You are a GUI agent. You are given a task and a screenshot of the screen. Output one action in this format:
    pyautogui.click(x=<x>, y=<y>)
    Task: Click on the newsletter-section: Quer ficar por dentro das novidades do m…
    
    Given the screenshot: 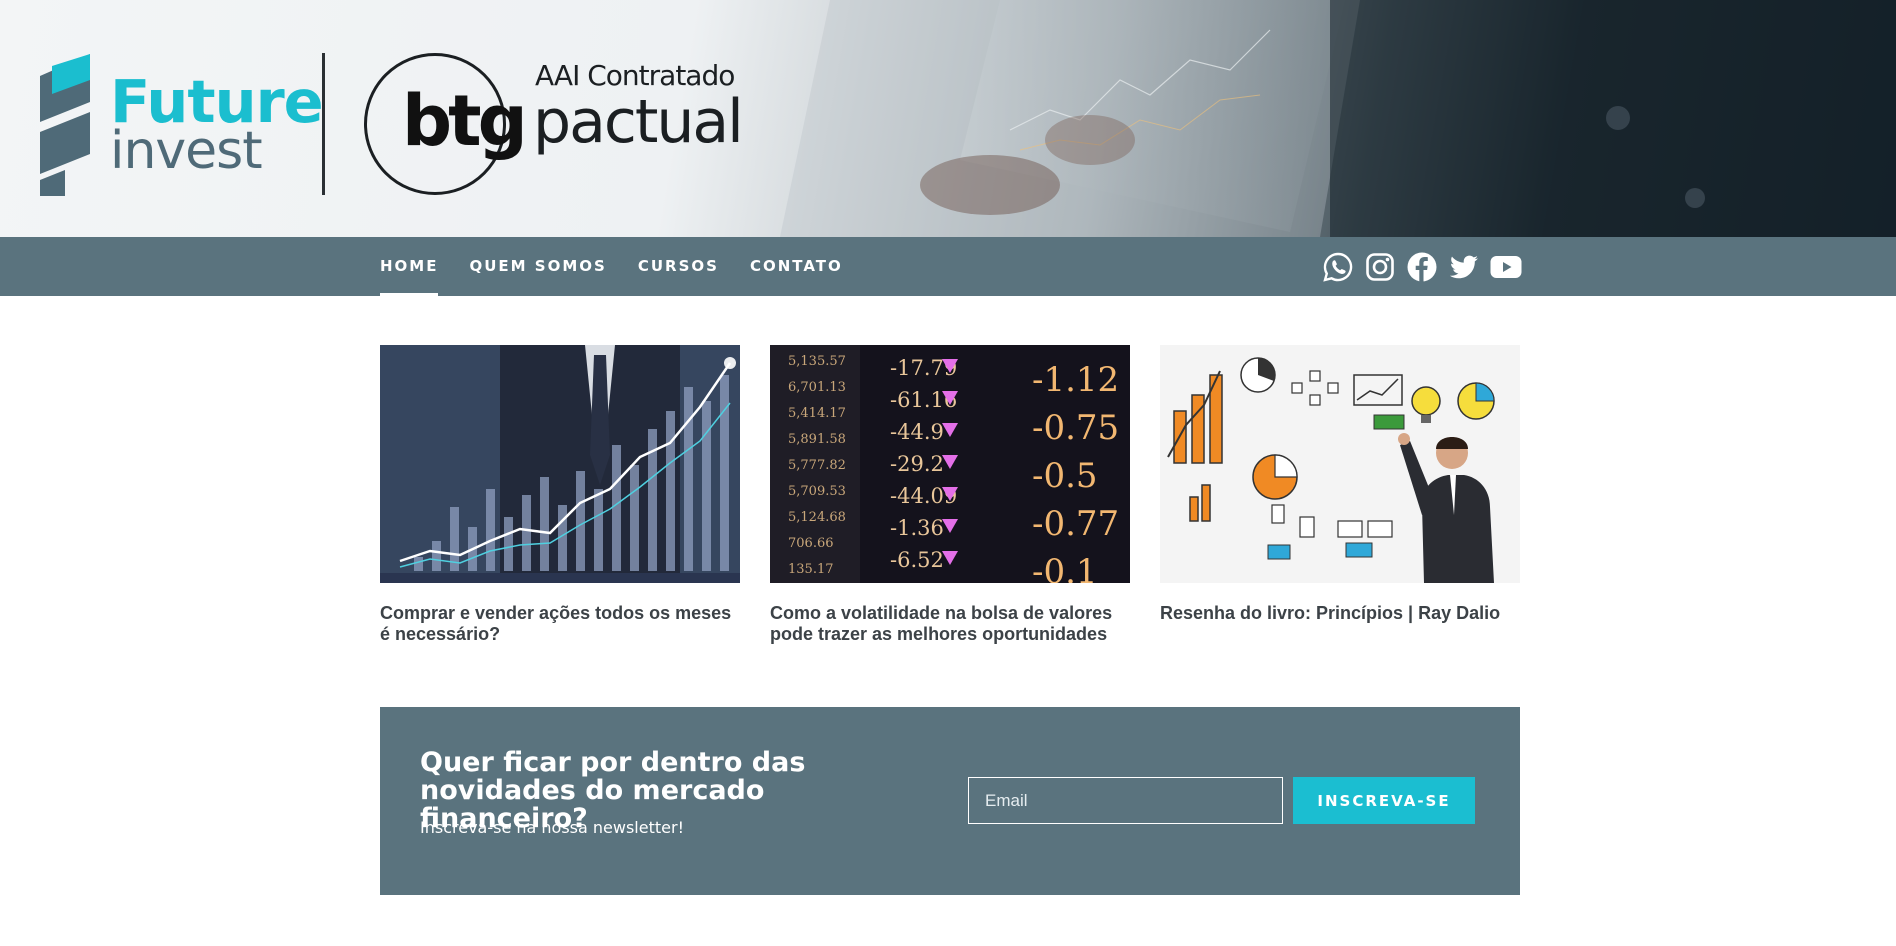 What is the action you would take?
    pyautogui.click(x=950, y=801)
    